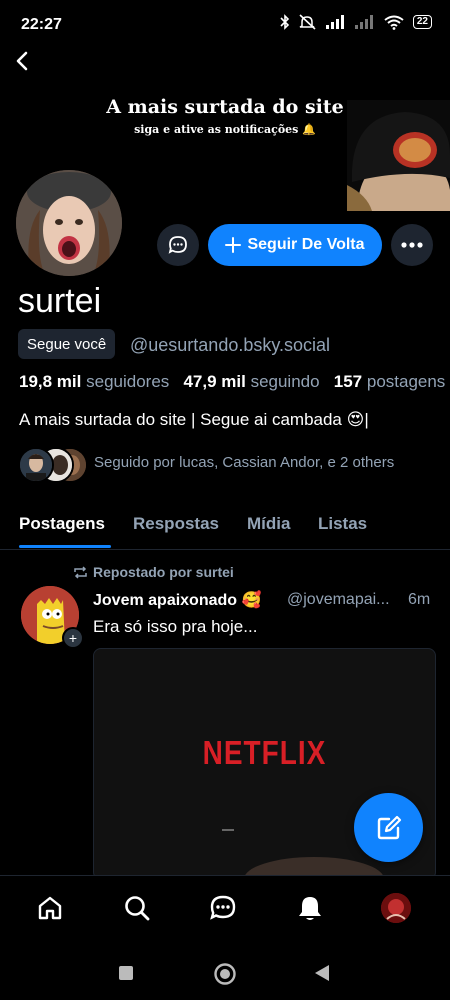  I want to click on followers-label: seguidores, so click(128, 381).